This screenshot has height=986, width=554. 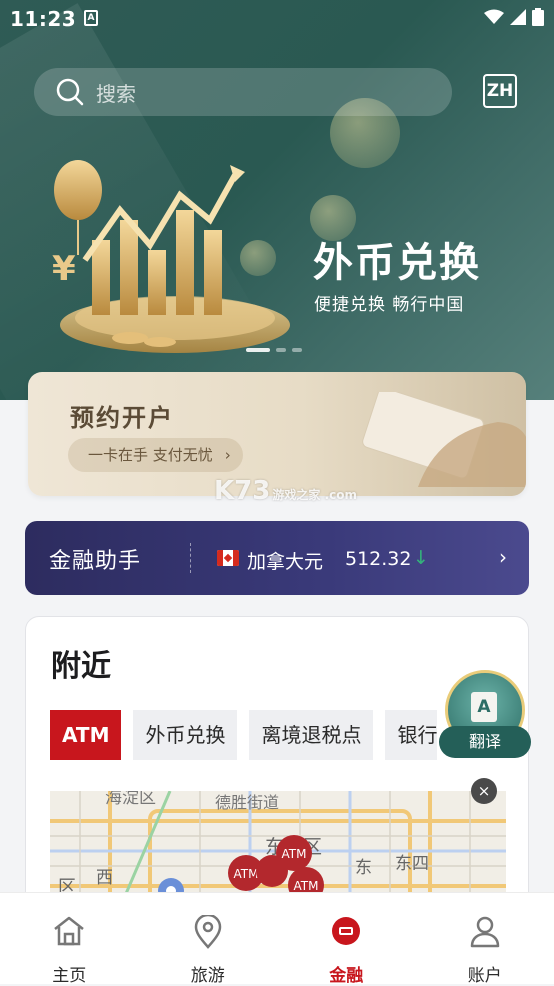 I want to click on atm-marker, so click(x=272, y=871).